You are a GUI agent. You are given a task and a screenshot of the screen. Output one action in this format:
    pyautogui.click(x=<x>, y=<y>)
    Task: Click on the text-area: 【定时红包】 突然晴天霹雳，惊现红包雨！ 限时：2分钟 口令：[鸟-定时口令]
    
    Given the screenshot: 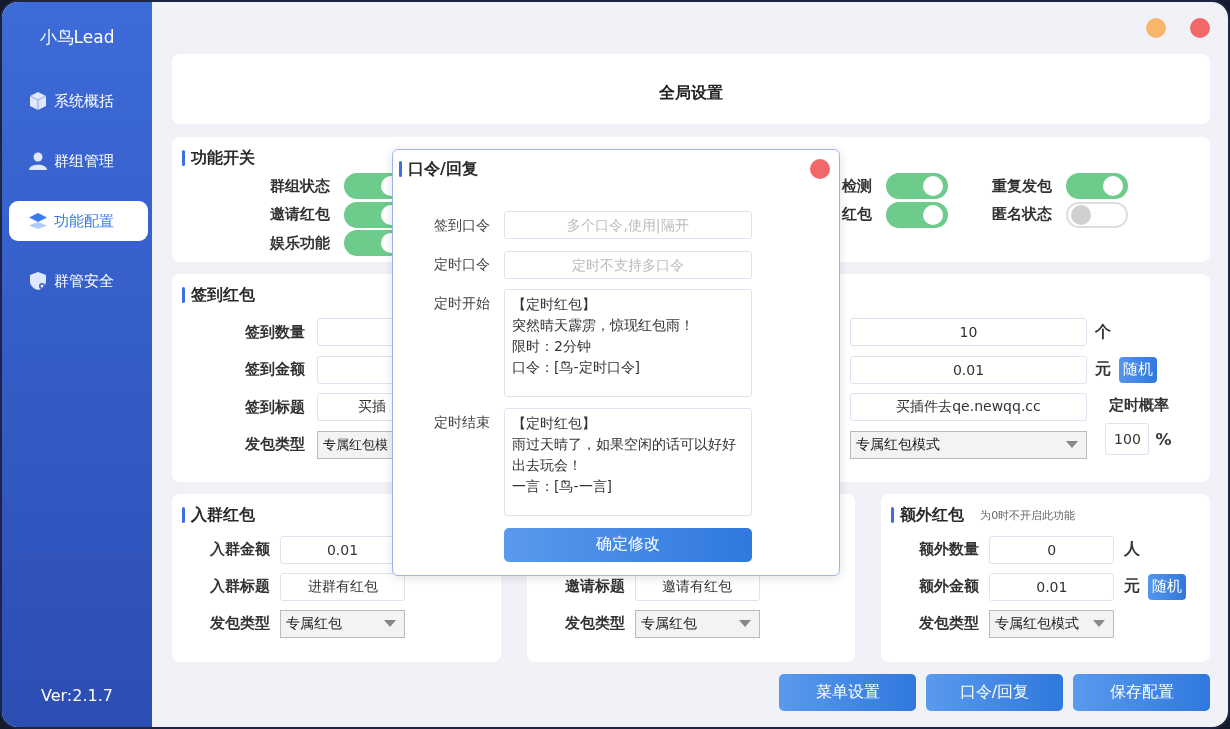 What is the action you would take?
    pyautogui.click(x=628, y=343)
    